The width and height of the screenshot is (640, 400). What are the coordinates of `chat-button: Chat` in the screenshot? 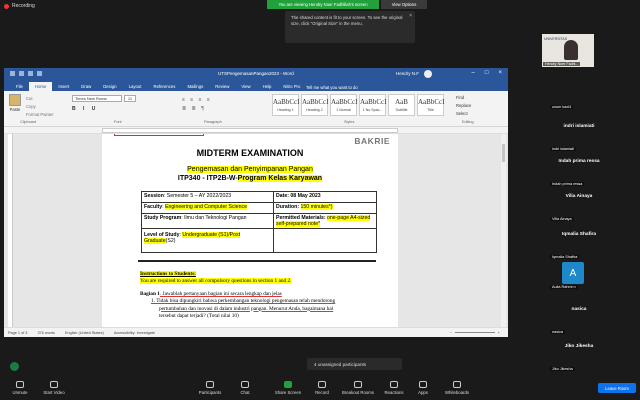 It's located at (245, 388).